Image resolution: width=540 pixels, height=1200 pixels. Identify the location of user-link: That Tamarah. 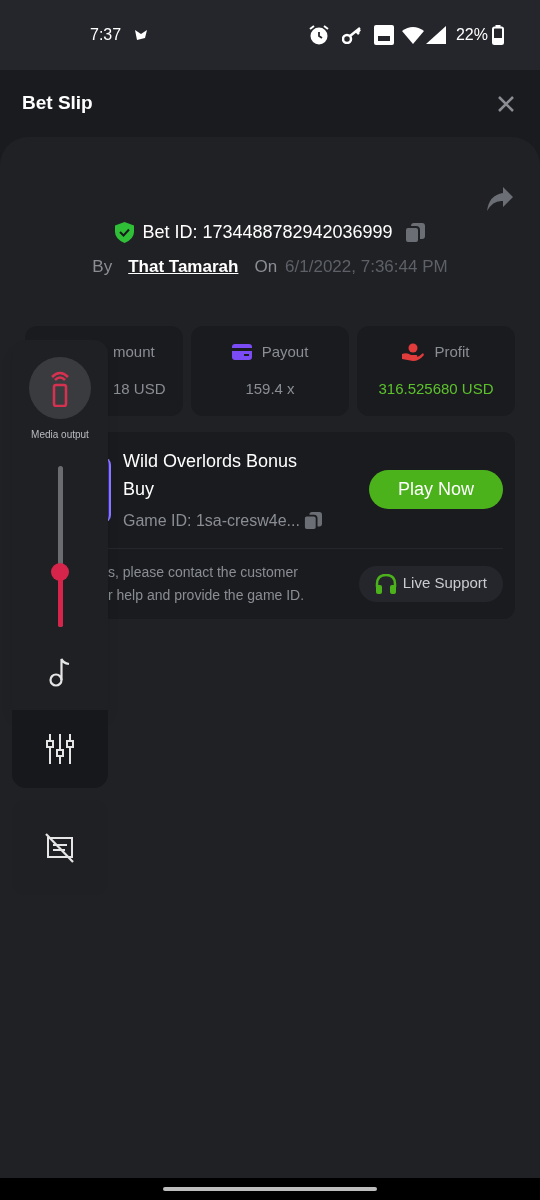
(183, 267).